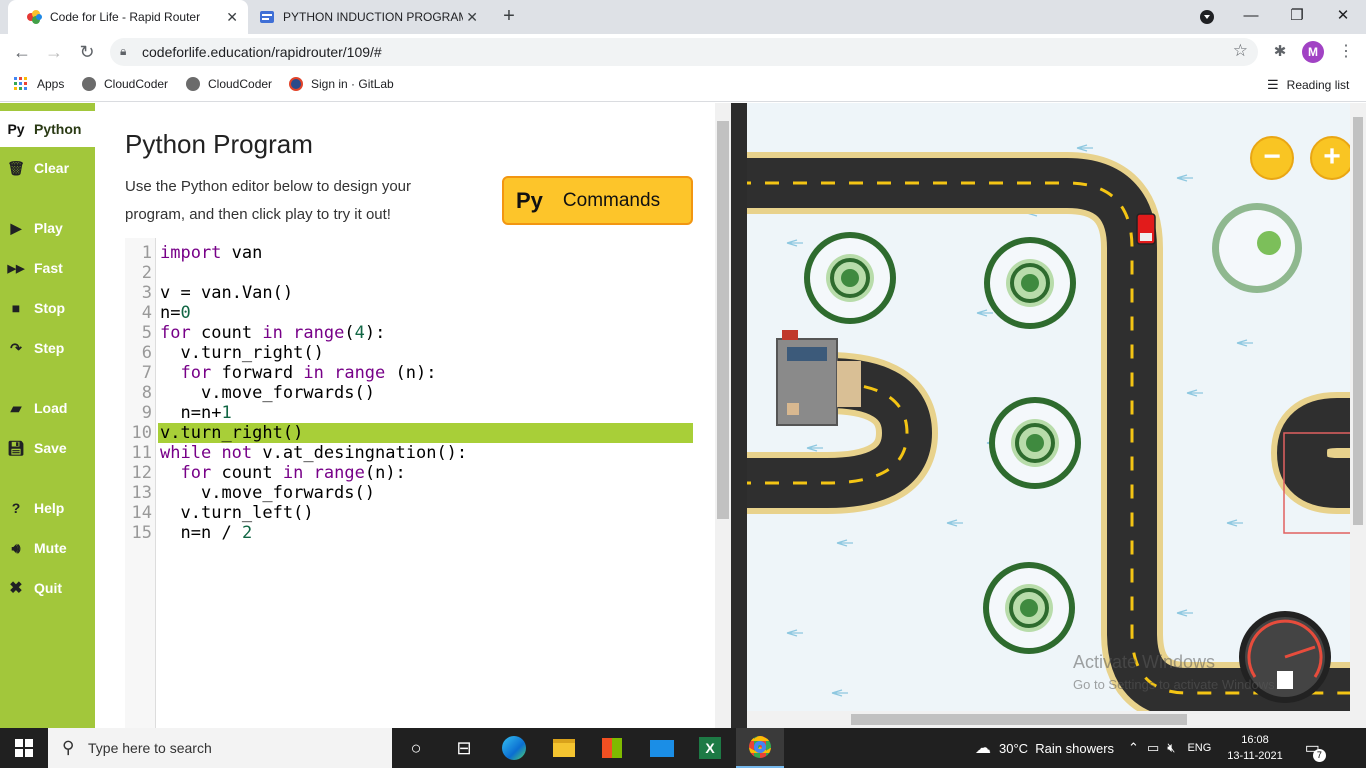 This screenshot has width=1366, height=768. What do you see at coordinates (1056, 748) in the screenshot?
I see `weather-text: 30°C Rain showers` at bounding box center [1056, 748].